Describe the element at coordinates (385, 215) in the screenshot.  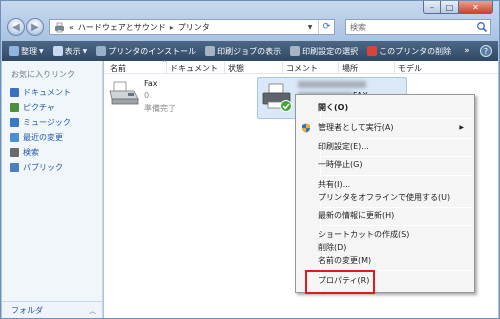
I see `menu-item-refresh: 最新の情報に更新(H)` at that location.